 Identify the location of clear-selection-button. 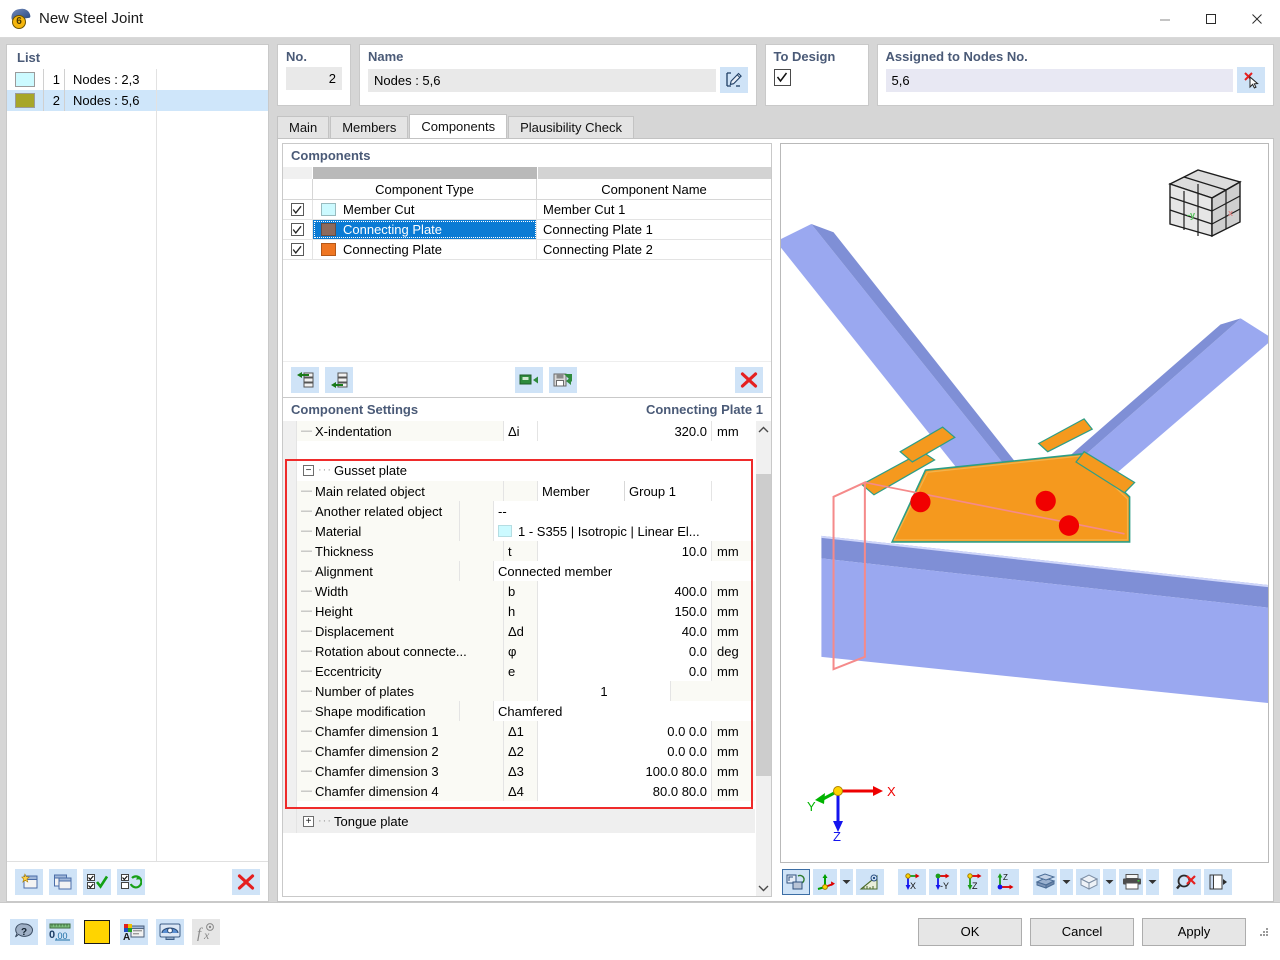
(1187, 882).